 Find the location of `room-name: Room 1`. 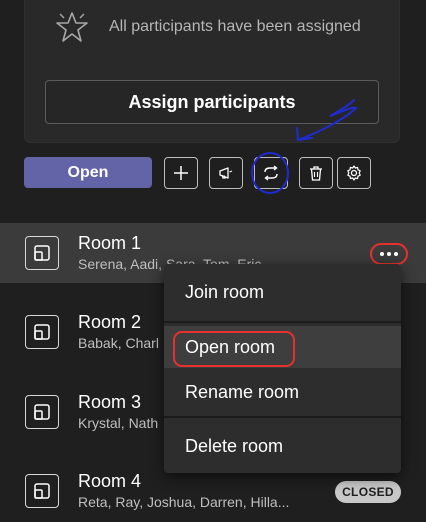

room-name: Room 1 is located at coordinates (110, 243).